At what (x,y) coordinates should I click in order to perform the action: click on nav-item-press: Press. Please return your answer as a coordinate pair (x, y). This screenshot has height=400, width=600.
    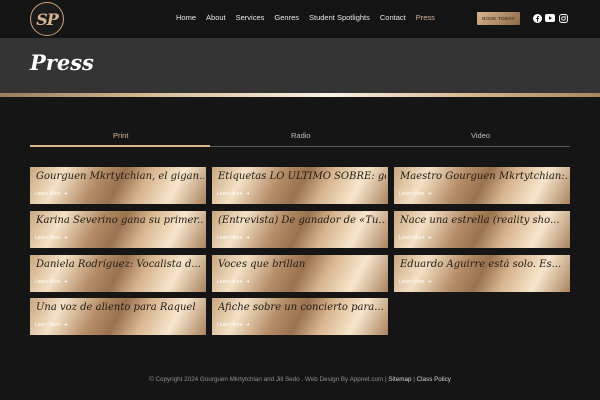
    Looking at the image, I should click on (425, 17).